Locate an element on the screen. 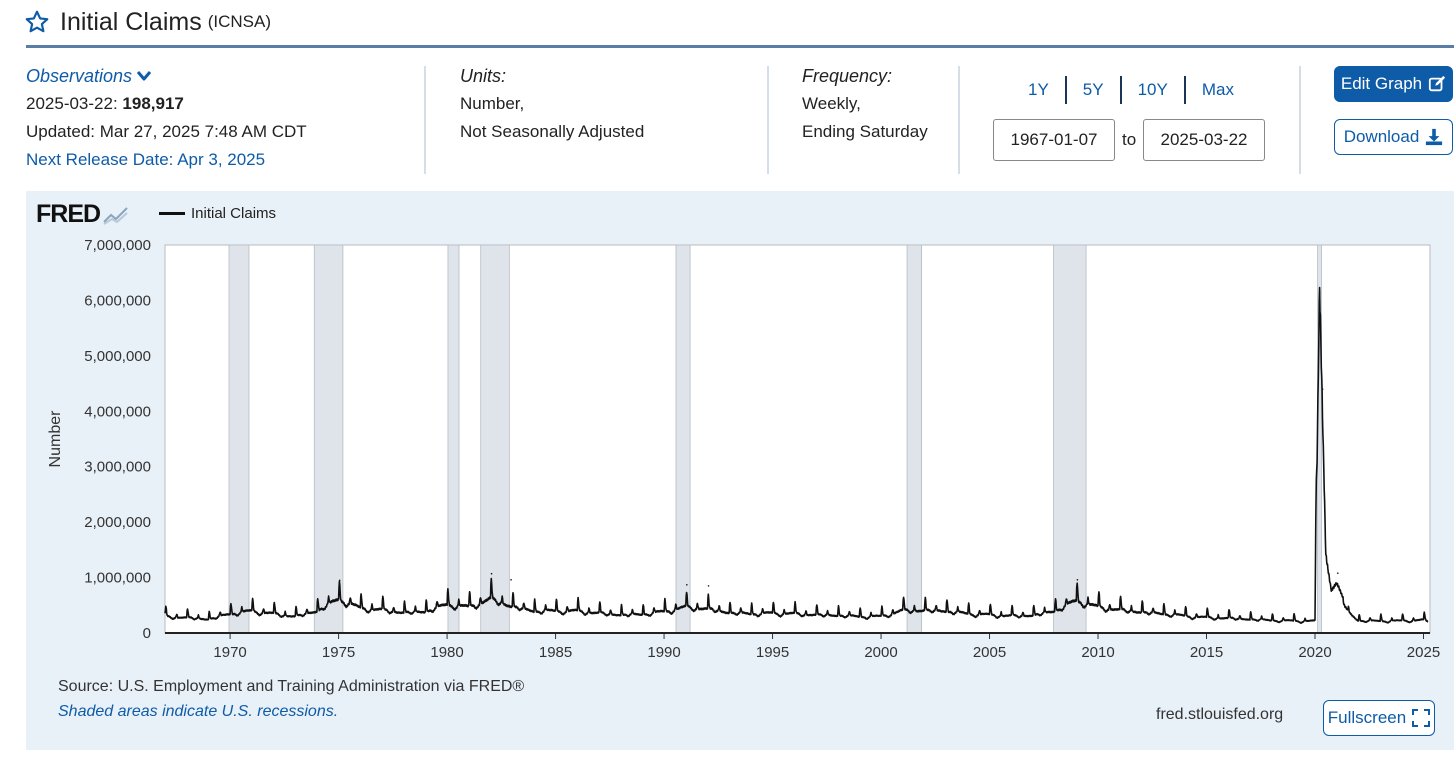  units-line2: Not Seasonally Adjusted is located at coordinates (552, 131).